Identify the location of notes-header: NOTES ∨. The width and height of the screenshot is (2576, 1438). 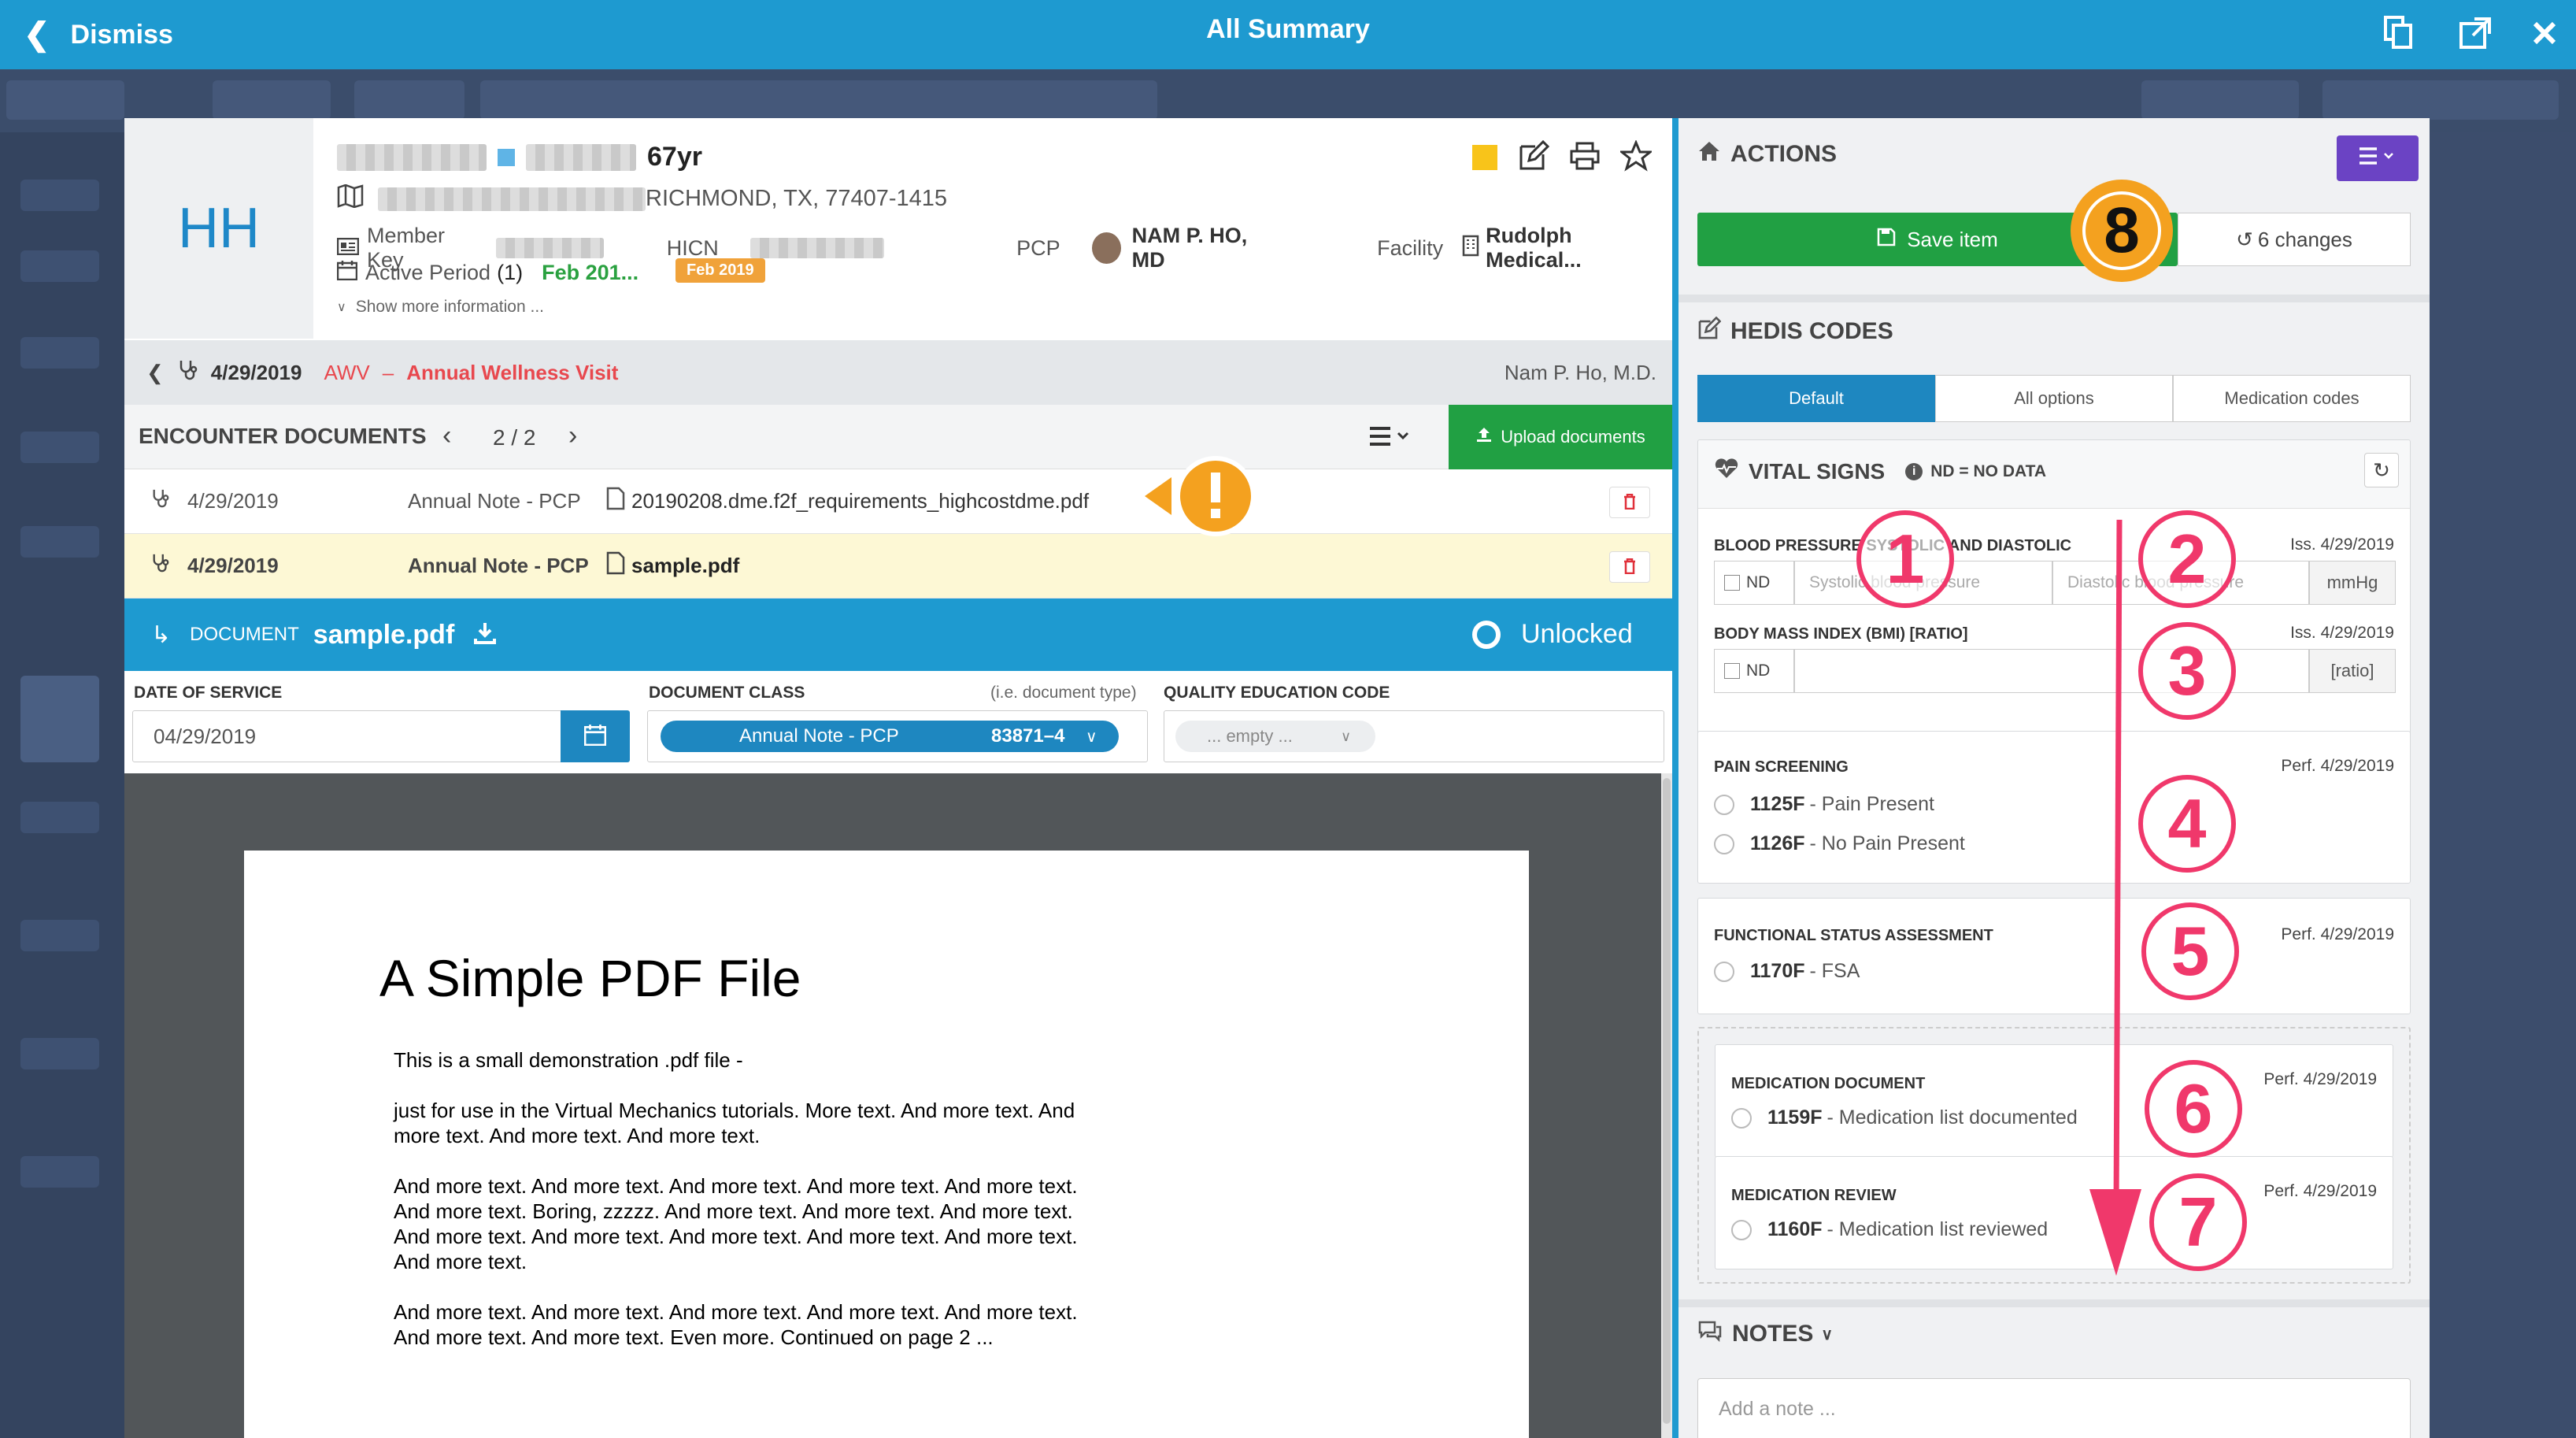
(1765, 1334).